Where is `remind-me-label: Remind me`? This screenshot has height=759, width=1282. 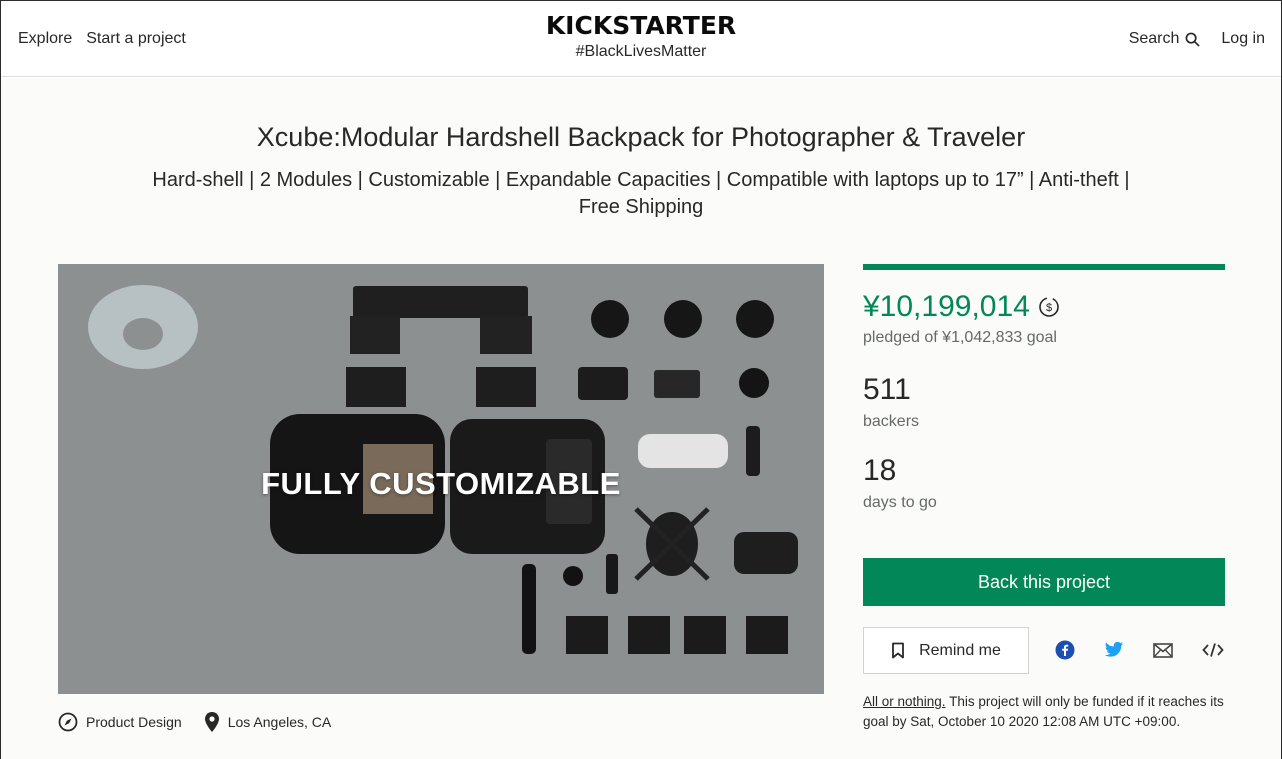
remind-me-label: Remind me is located at coordinates (960, 650).